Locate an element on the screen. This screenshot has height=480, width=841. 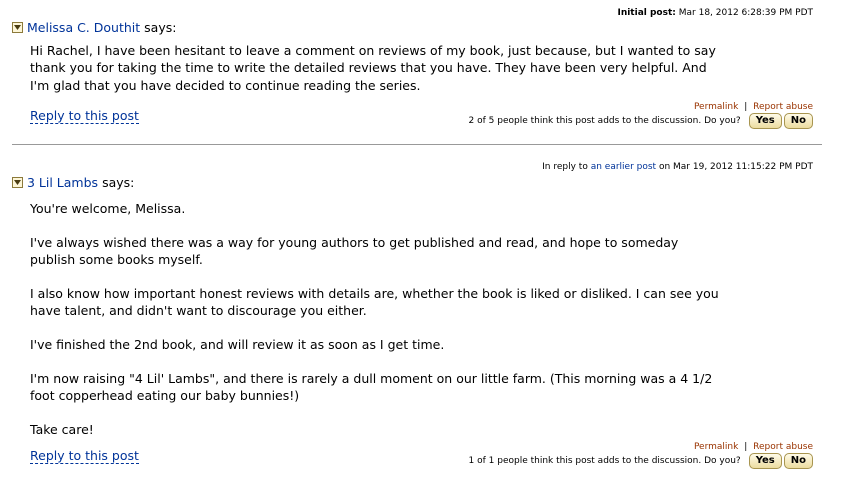
author-line: Melissa C. Douthit says: is located at coordinates (94, 27).